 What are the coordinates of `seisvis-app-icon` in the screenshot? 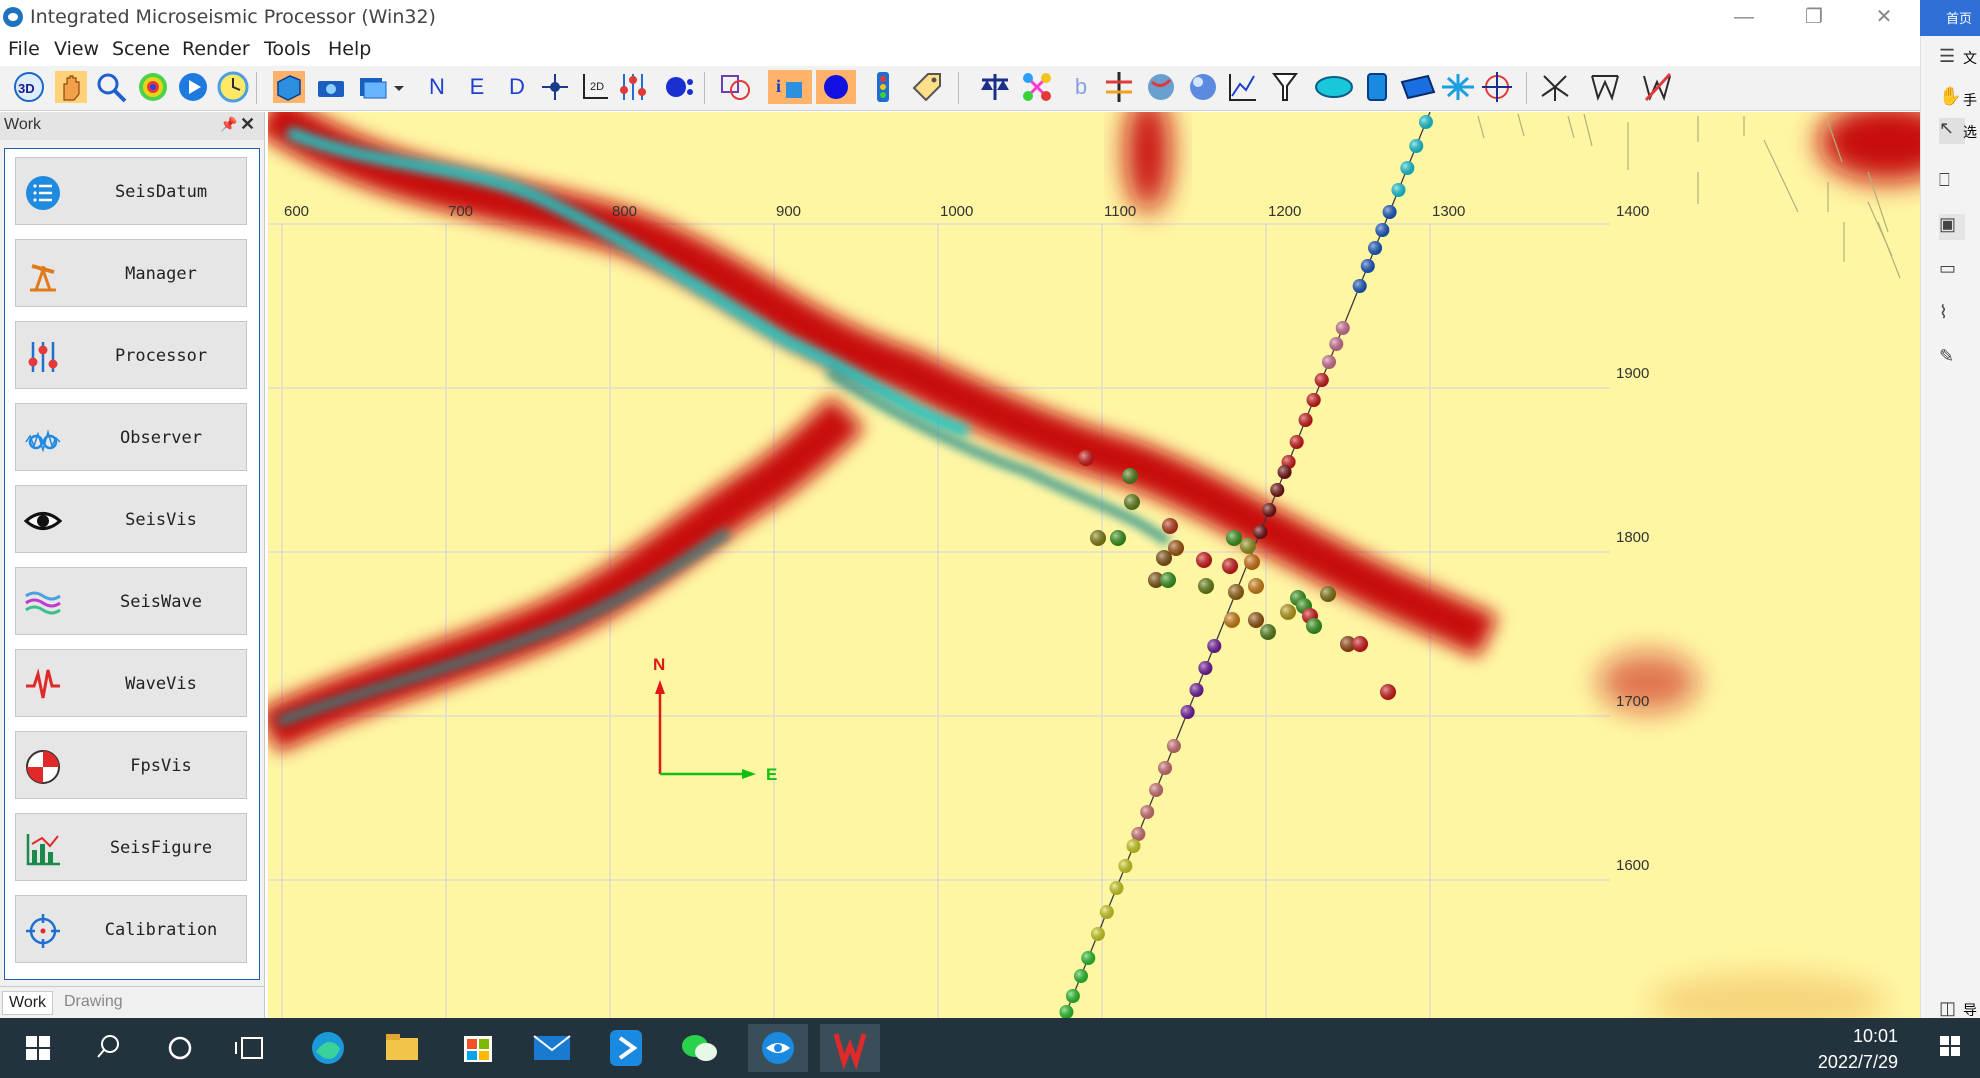 It's located at (778, 1048).